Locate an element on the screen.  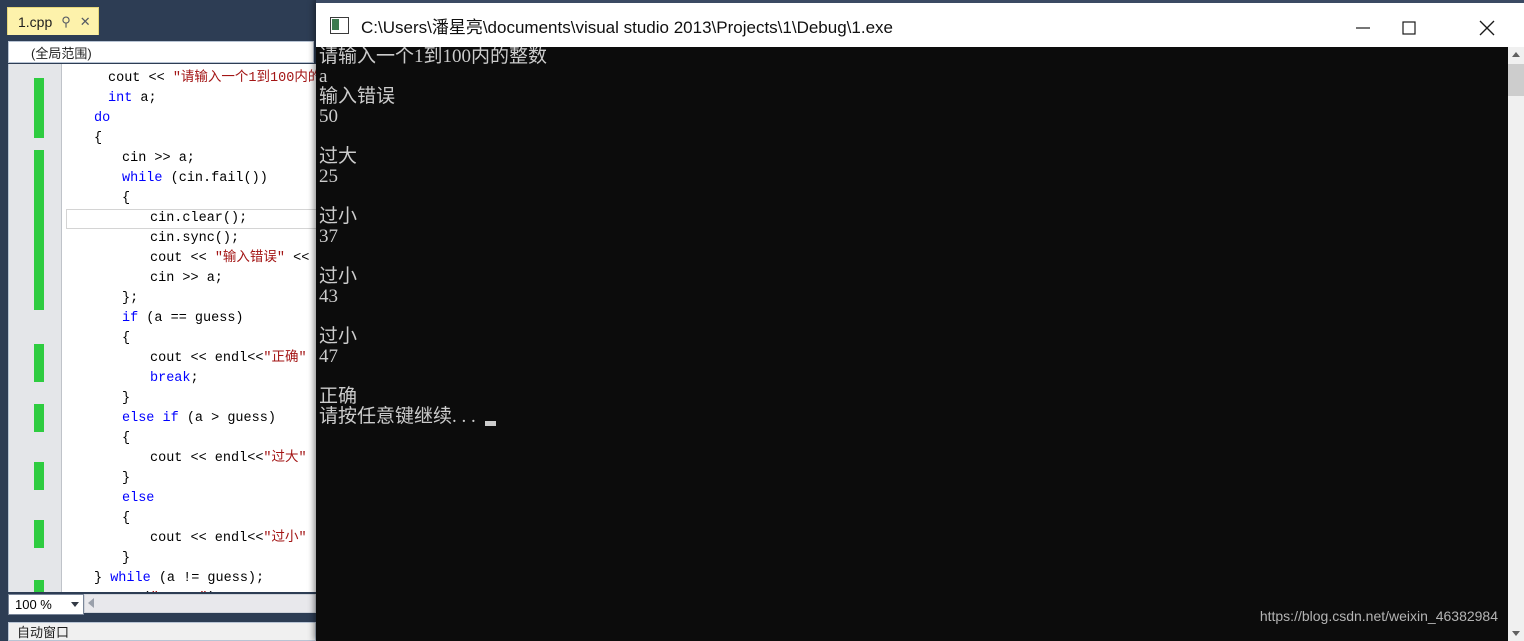
editor-tab-strip: 1.cpp ⚲ ✕ is located at coordinates (158, 19).